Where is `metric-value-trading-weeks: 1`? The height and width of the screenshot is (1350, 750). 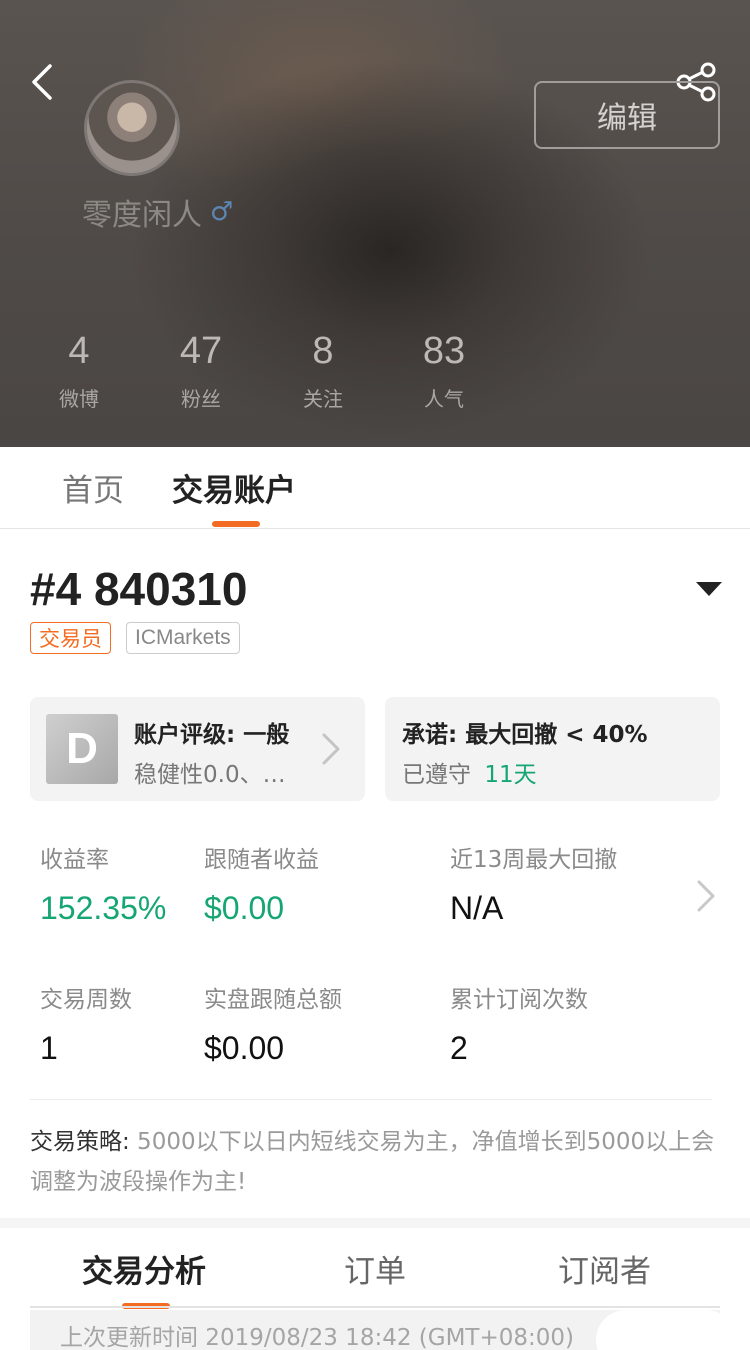 metric-value-trading-weeks: 1 is located at coordinates (49, 1048).